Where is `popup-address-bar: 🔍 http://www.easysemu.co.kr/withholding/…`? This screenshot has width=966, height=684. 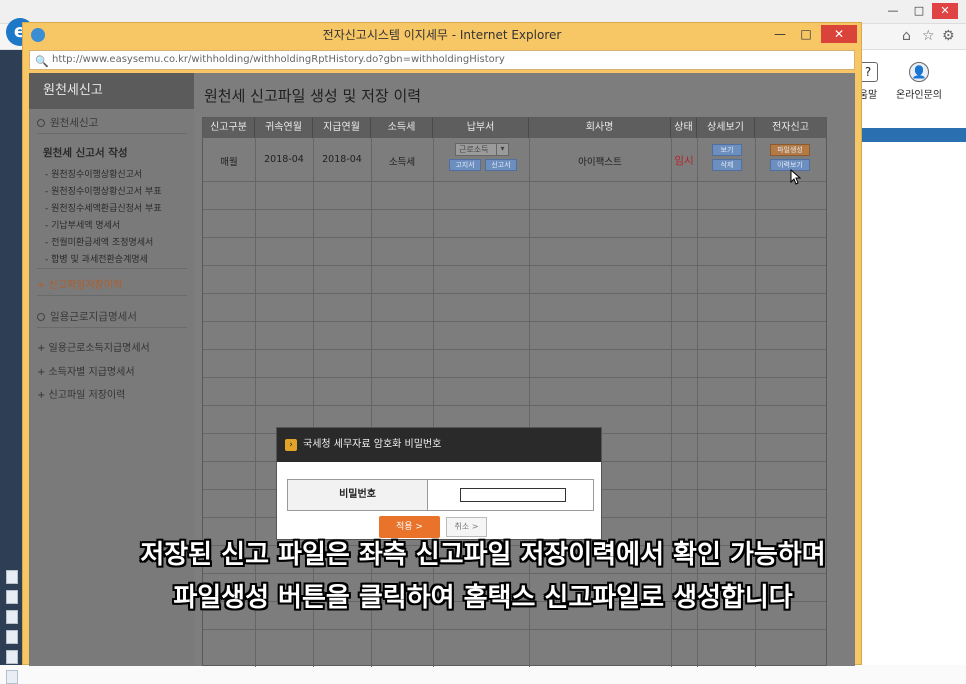
popup-address-bar: 🔍 http://www.easysemu.co.kr/withholding/… is located at coordinates (442, 60).